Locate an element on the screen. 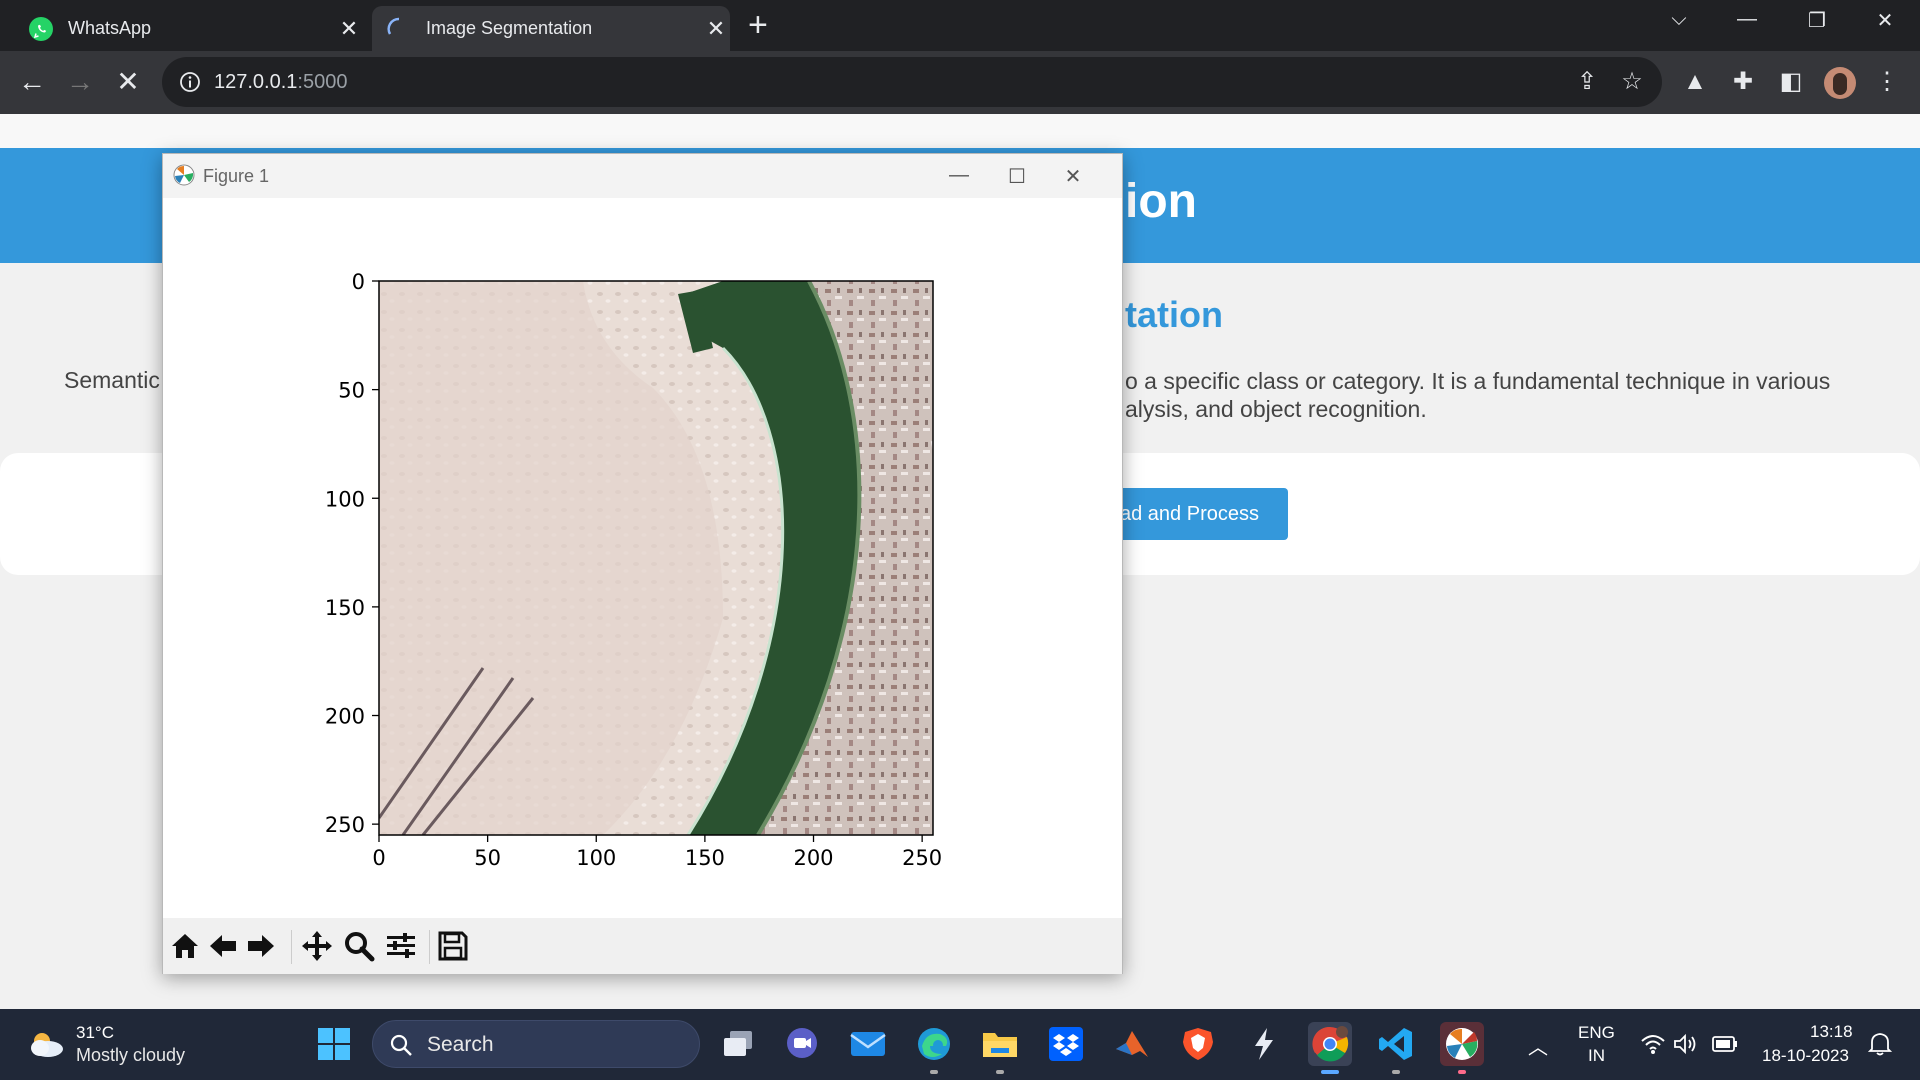 The height and width of the screenshot is (1080, 1920). url-port: :5000 is located at coordinates (322, 82).